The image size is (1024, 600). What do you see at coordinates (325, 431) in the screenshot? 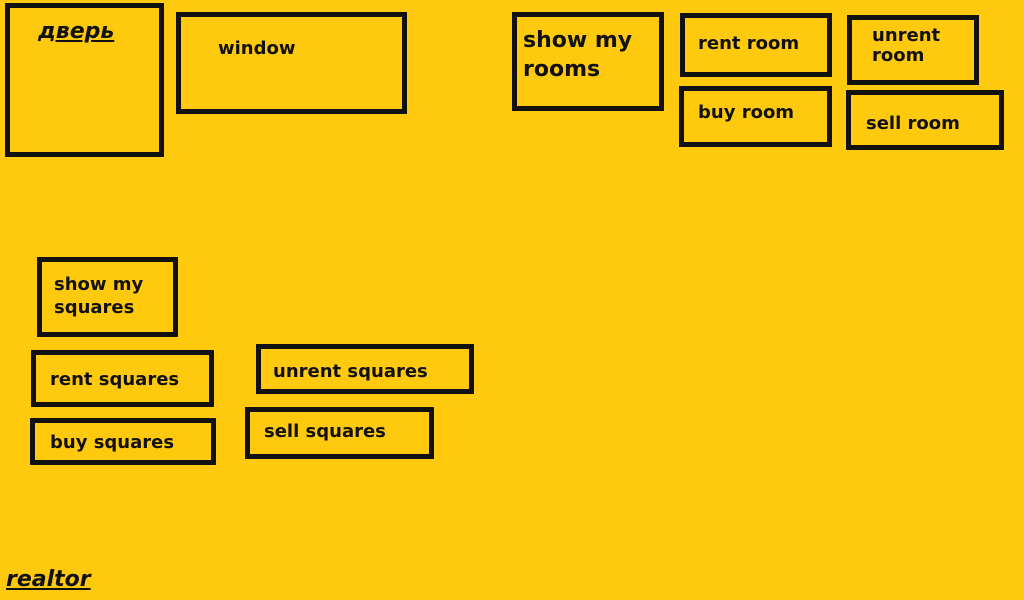
I see `sell-squares-label: sell squares` at bounding box center [325, 431].